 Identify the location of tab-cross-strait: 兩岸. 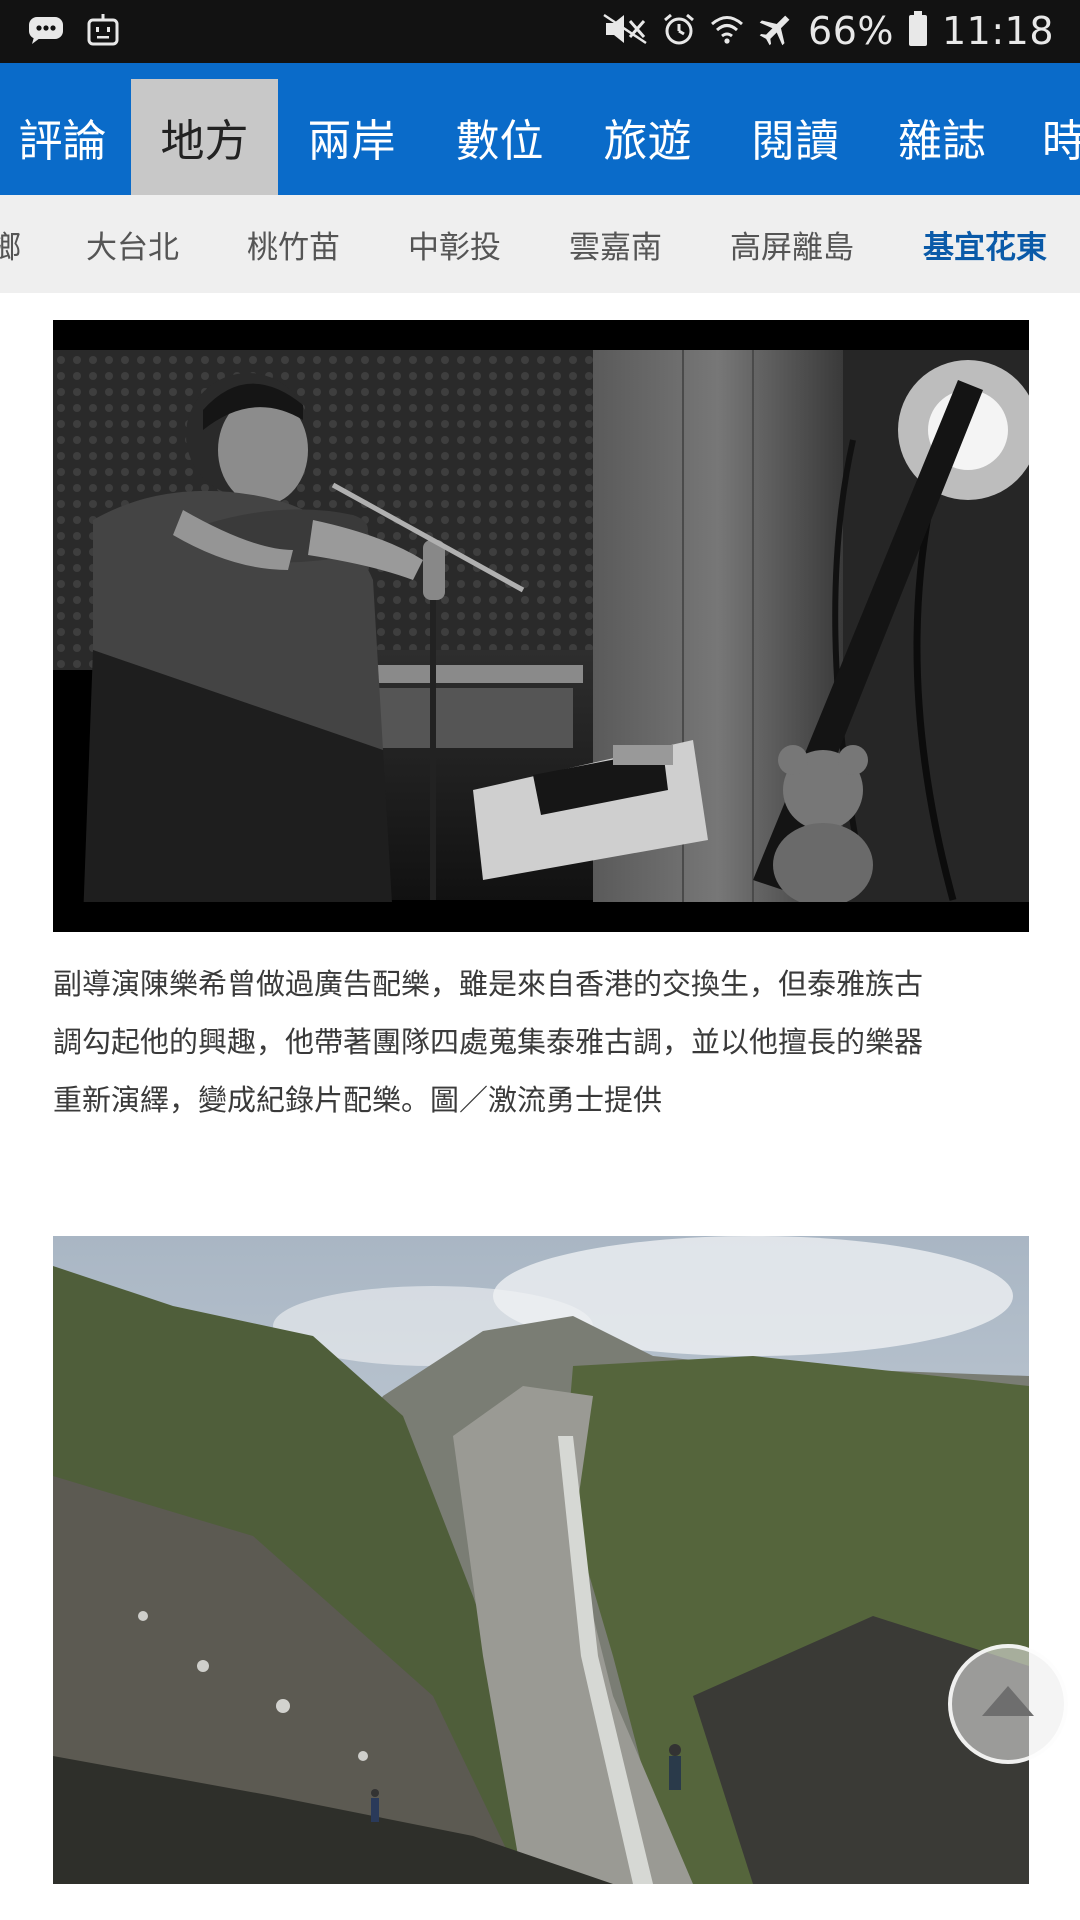
(351, 137).